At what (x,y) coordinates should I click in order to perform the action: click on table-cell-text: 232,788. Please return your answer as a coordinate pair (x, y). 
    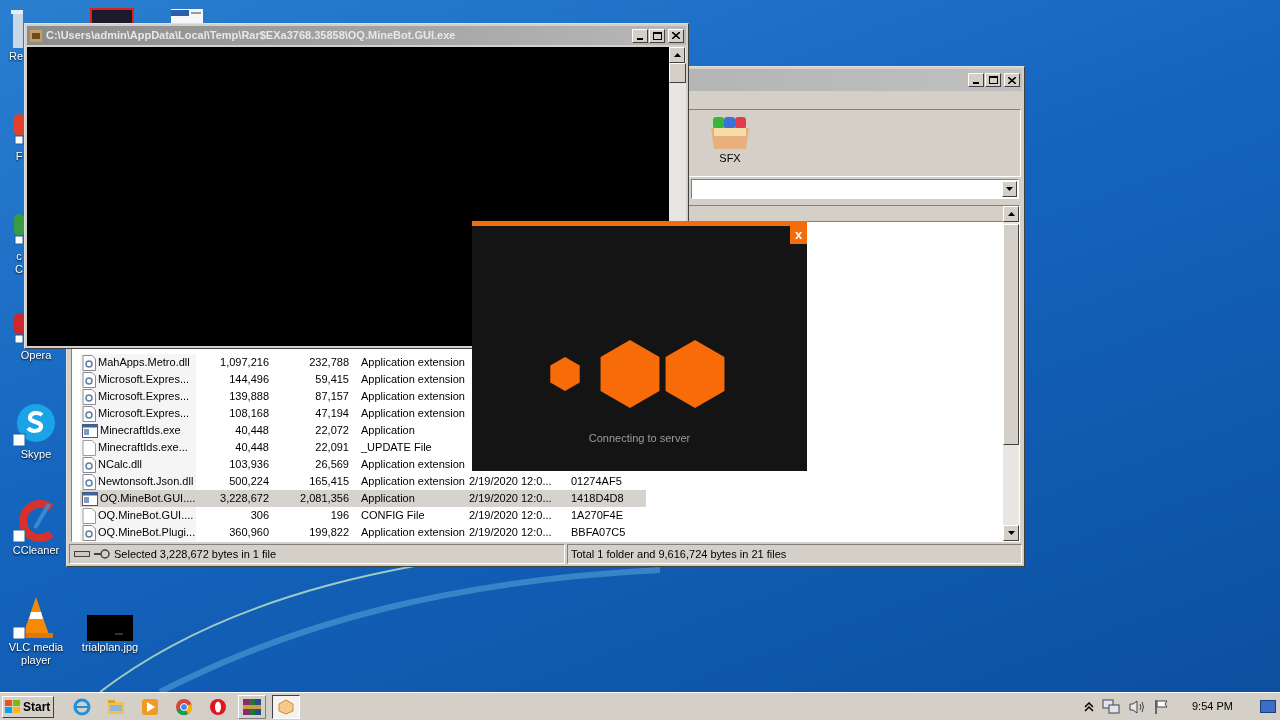
    Looking at the image, I should click on (328, 363).